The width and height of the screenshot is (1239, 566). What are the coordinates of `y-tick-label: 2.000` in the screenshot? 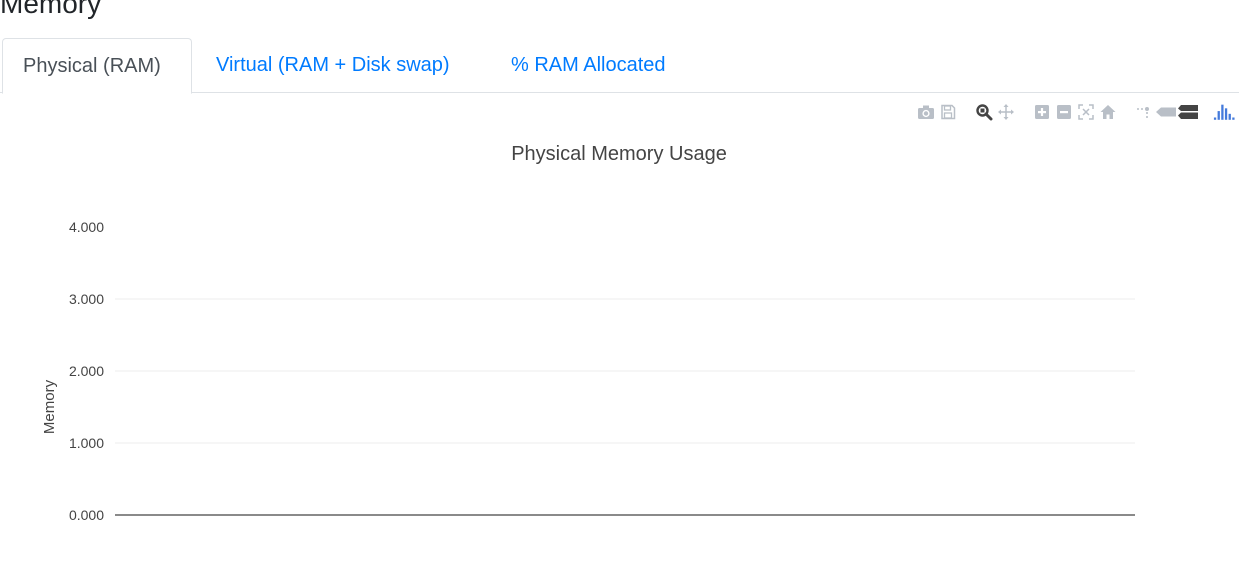 It's located at (86, 371).